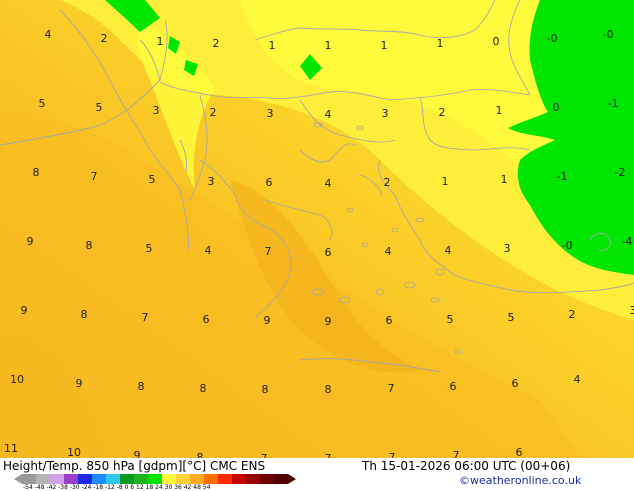 The width and height of the screenshot is (634, 491). Describe the element at coordinates (620, 172) in the screenshot. I see `temp-value-label: -2` at that location.